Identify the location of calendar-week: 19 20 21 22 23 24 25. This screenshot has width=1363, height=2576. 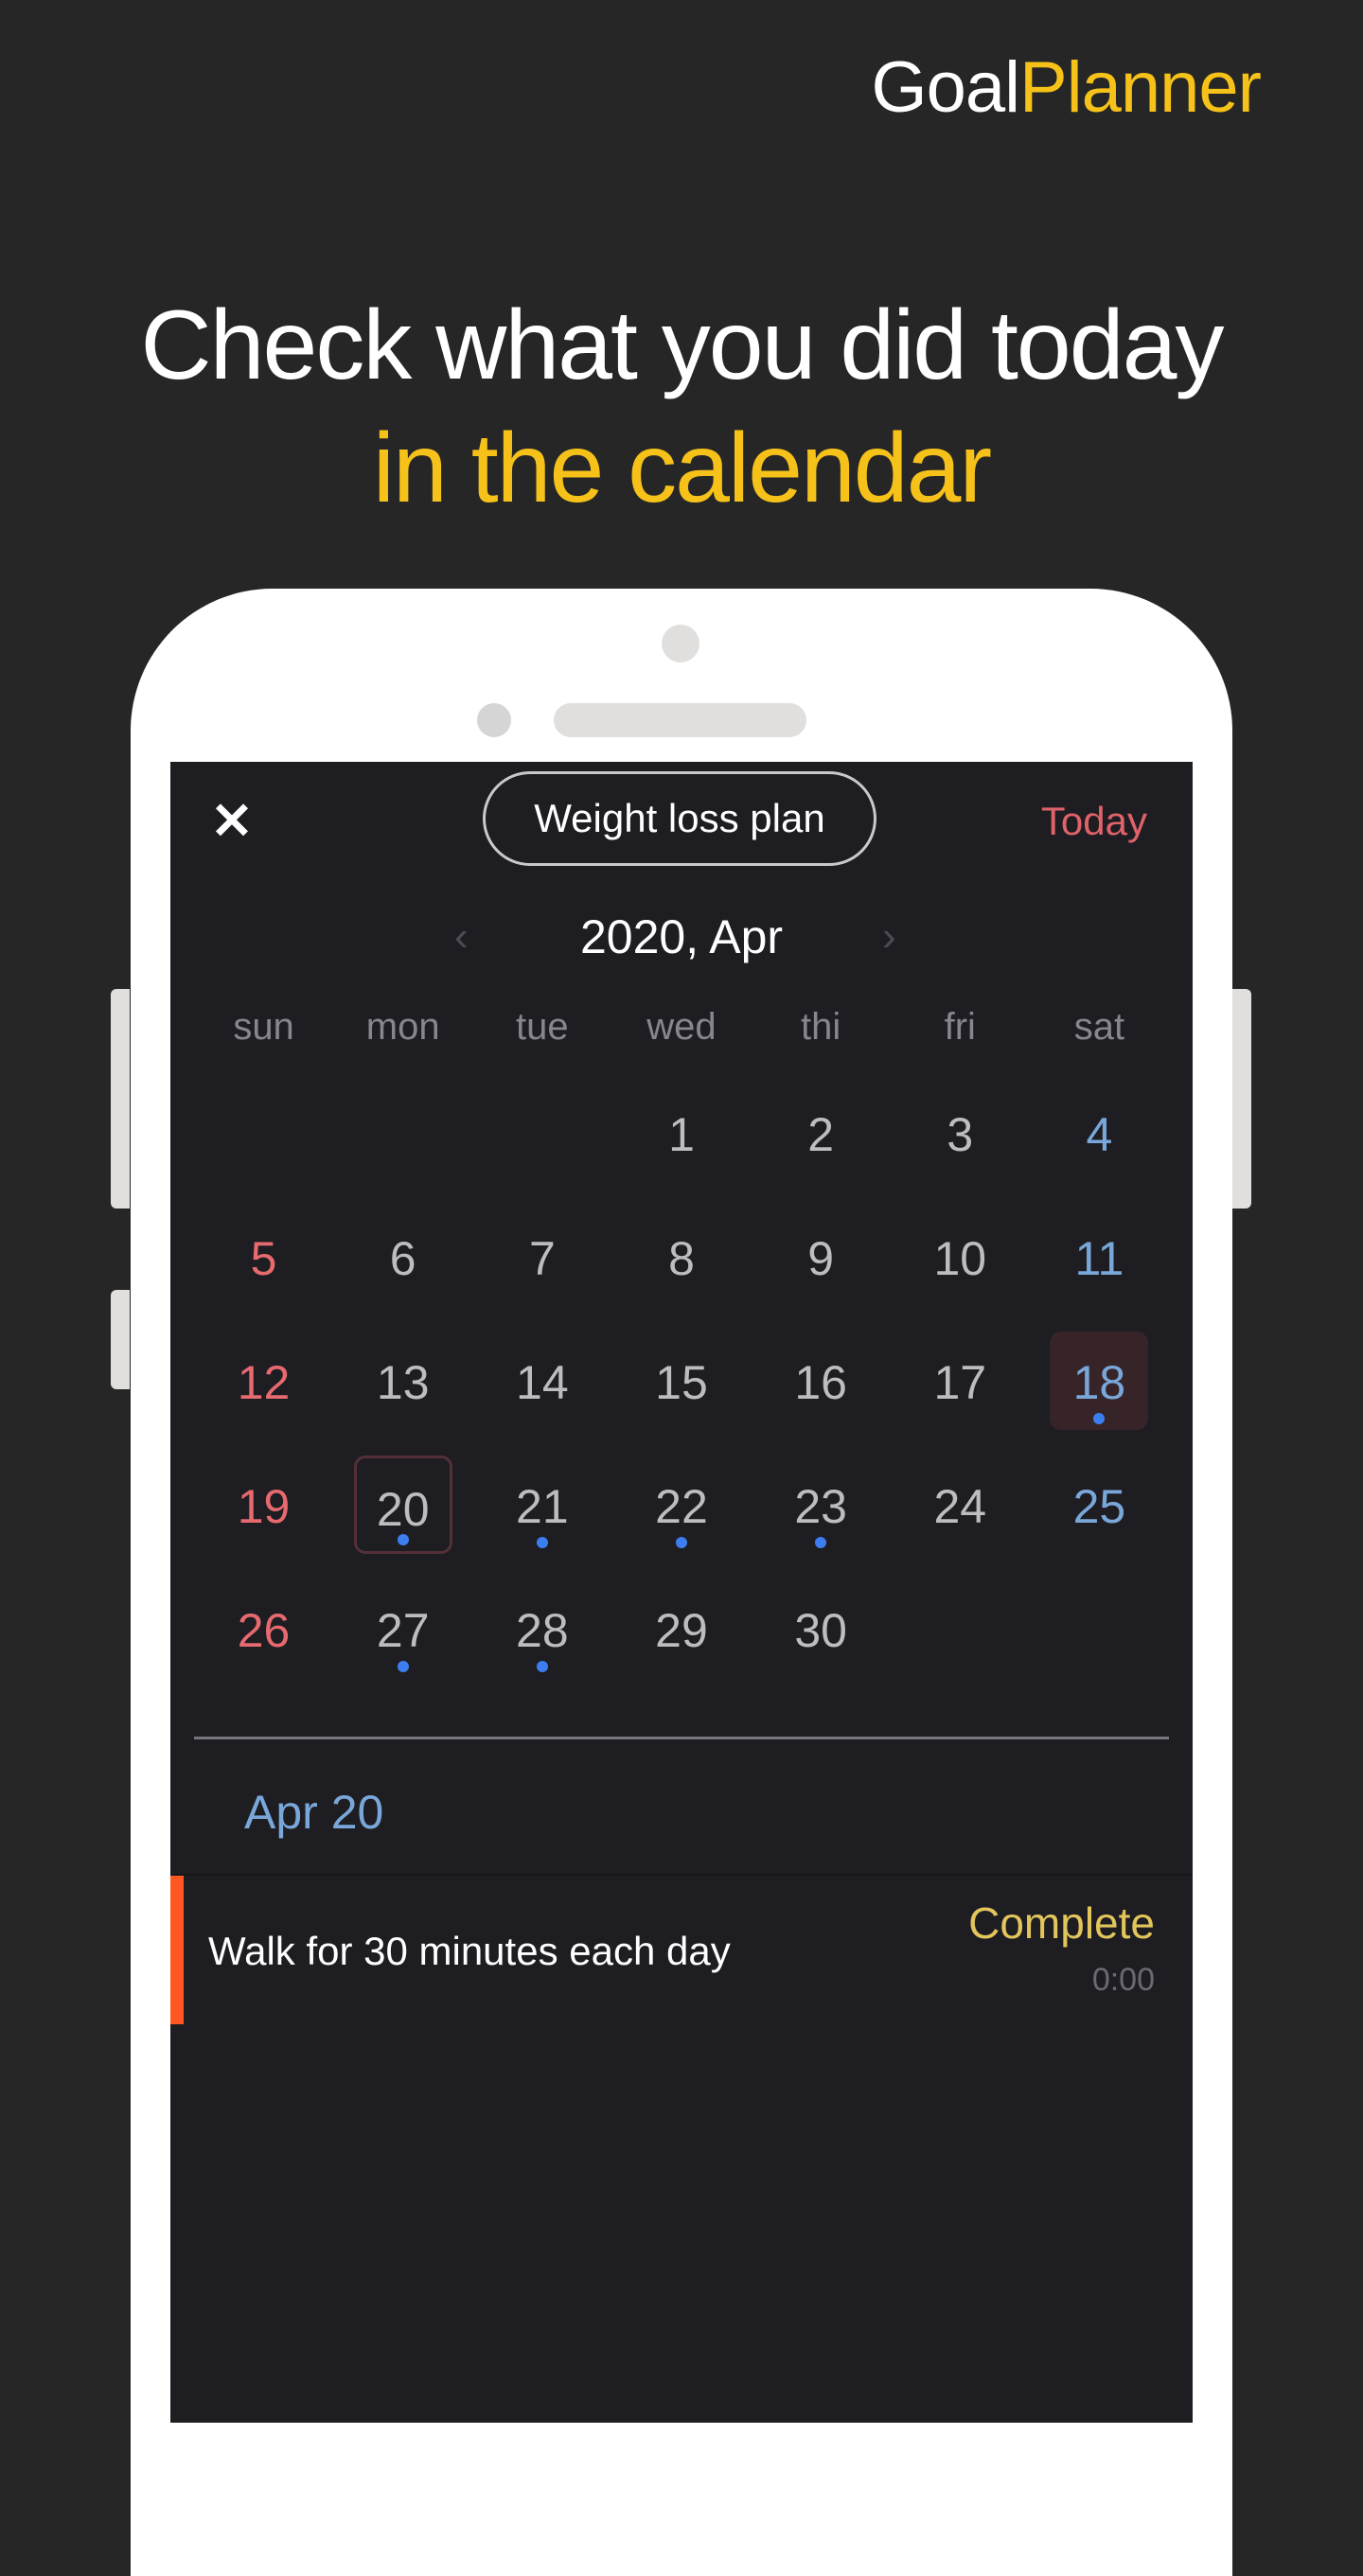
(681, 1517).